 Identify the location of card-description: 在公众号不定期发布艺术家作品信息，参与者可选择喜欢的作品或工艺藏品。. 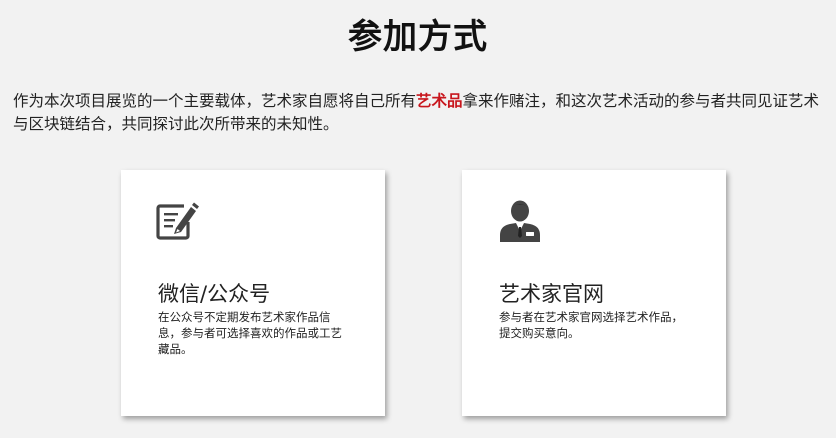
(250, 333).